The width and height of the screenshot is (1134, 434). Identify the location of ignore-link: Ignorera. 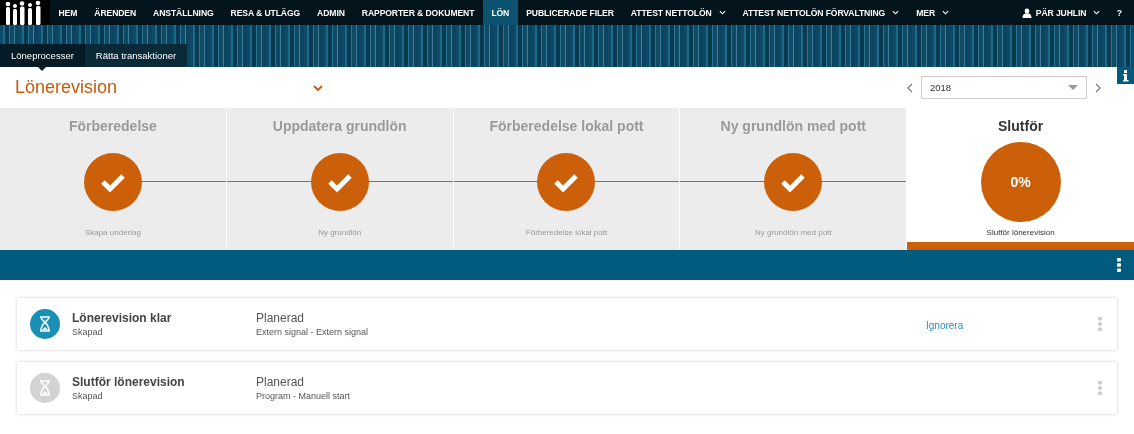
(945, 325).